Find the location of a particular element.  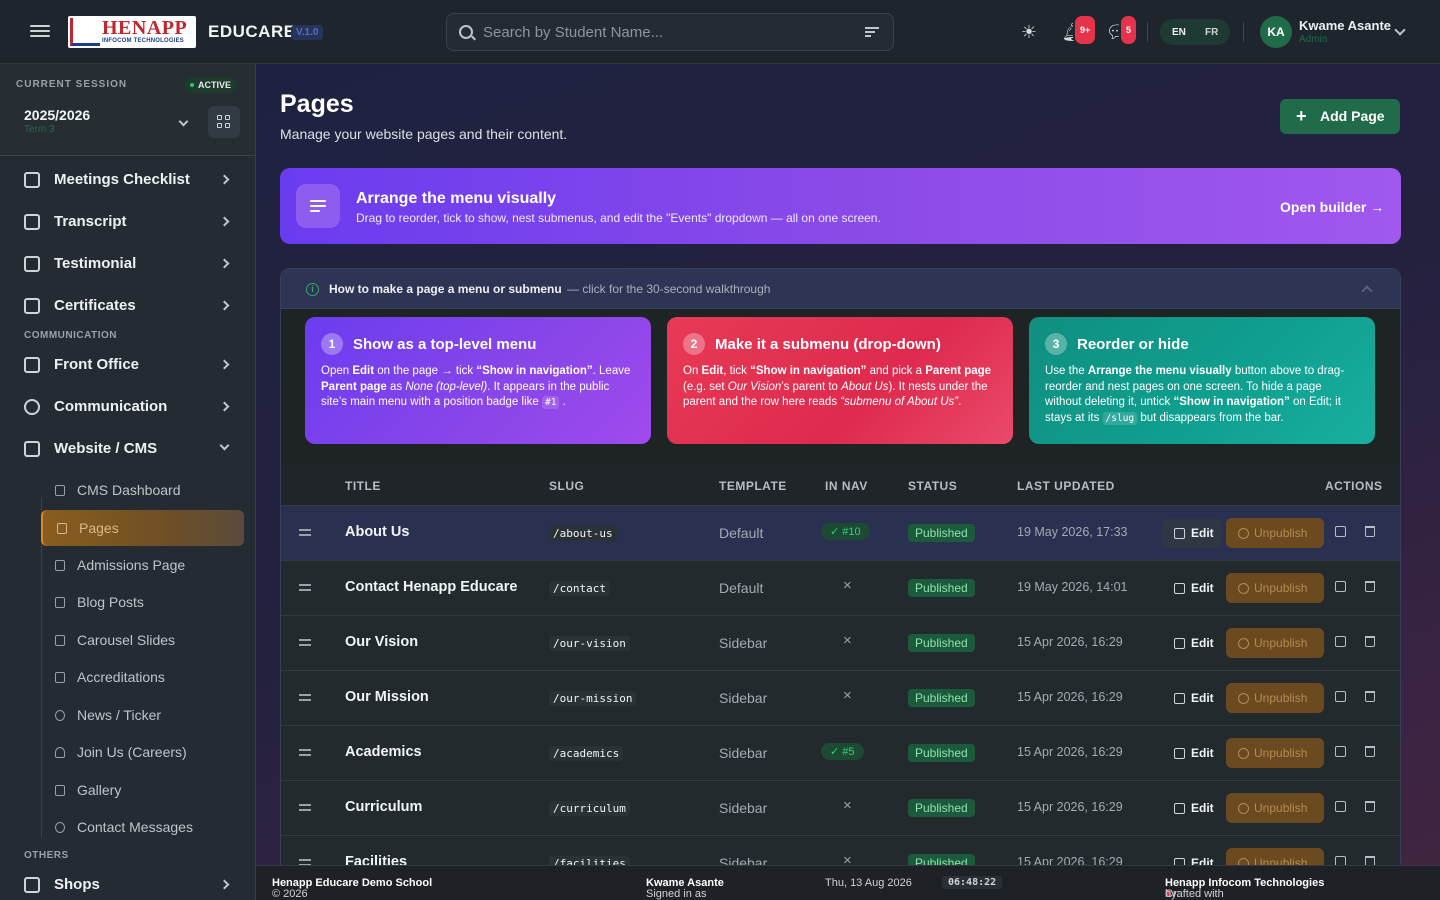

sidebar-item-certificates: Certificates is located at coordinates (128, 306).